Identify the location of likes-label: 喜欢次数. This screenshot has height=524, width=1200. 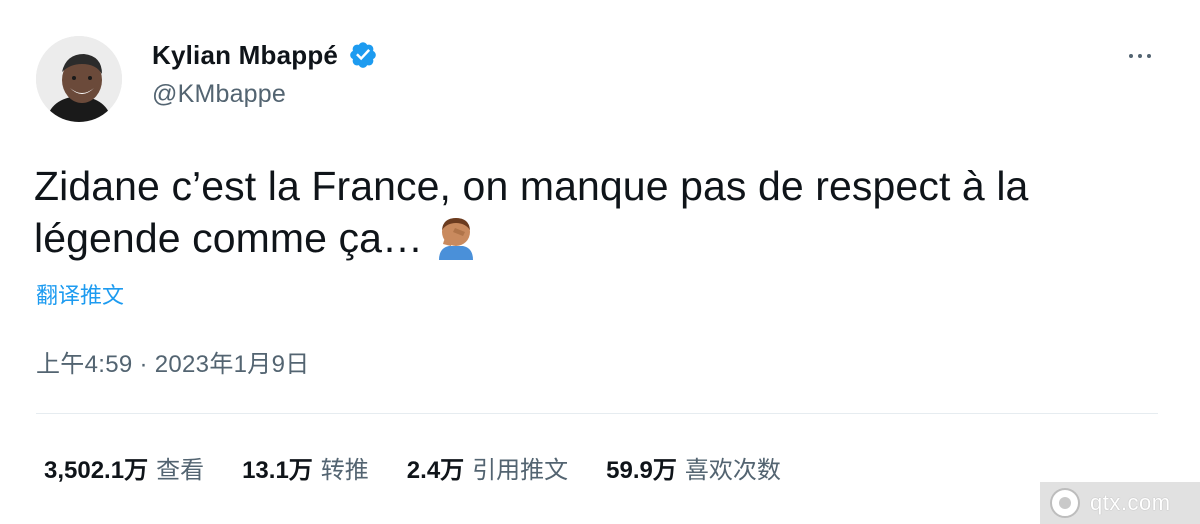
(732, 470).